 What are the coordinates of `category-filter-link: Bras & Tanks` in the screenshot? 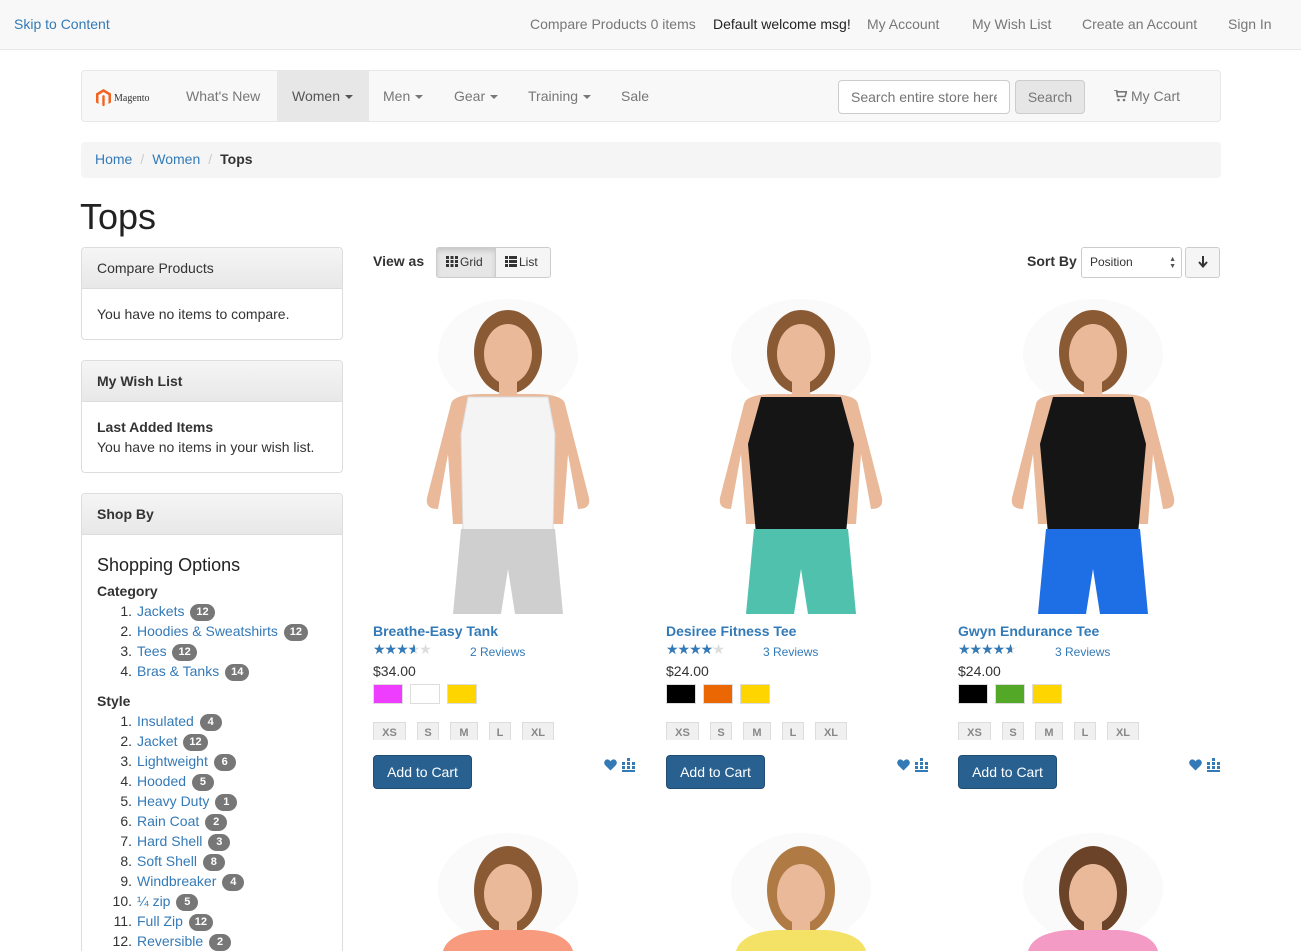 It's located at (178, 671).